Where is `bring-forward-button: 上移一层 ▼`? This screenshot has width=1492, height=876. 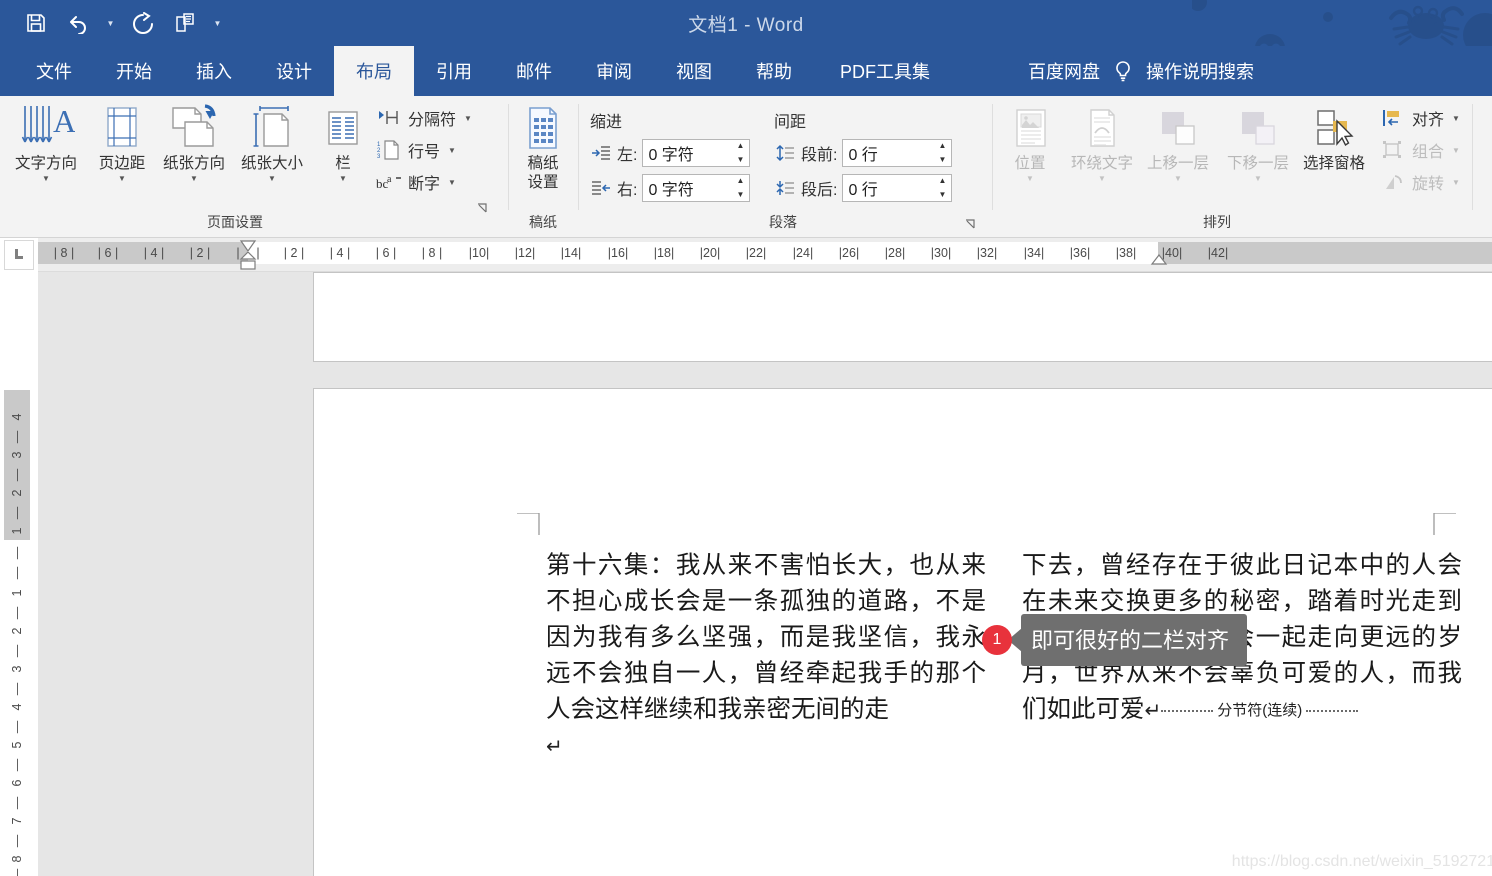
bring-forward-button: 上移一层 ▼ is located at coordinates (1178, 141).